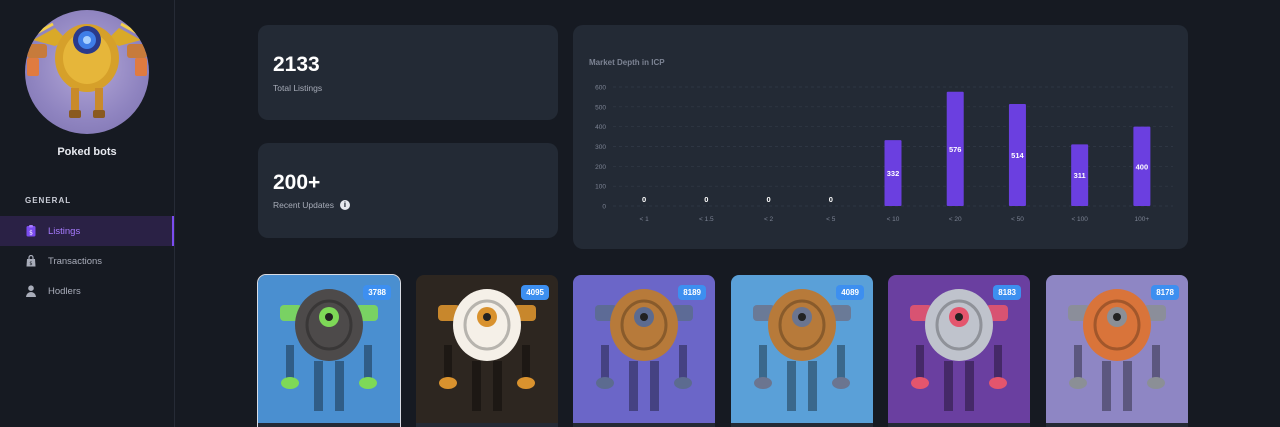 Image resolution: width=1280 pixels, height=427 pixels. What do you see at coordinates (600, 187) in the screenshot?
I see `y-tick-label: 100` at bounding box center [600, 187].